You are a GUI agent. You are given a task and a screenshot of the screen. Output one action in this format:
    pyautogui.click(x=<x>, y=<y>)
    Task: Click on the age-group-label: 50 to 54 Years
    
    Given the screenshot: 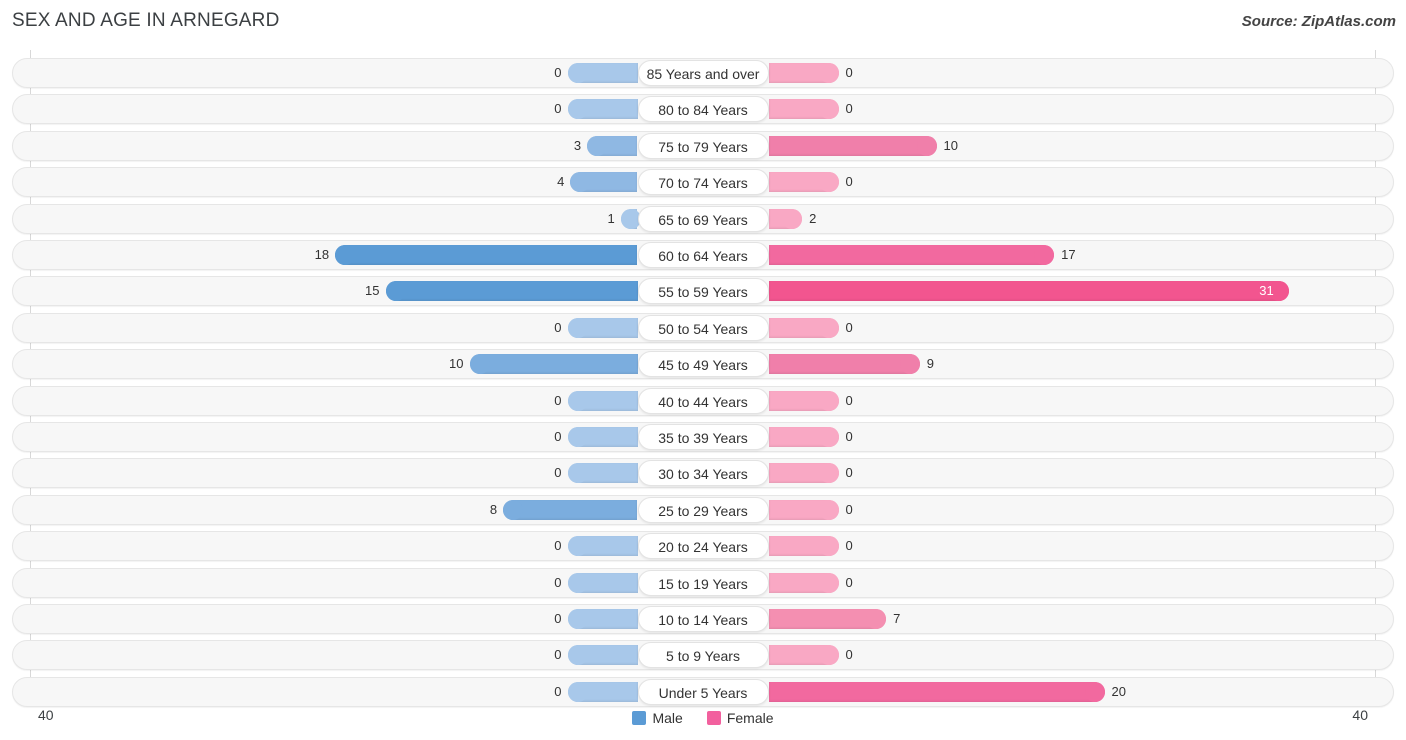 What is the action you would take?
    pyautogui.click(x=703, y=327)
    